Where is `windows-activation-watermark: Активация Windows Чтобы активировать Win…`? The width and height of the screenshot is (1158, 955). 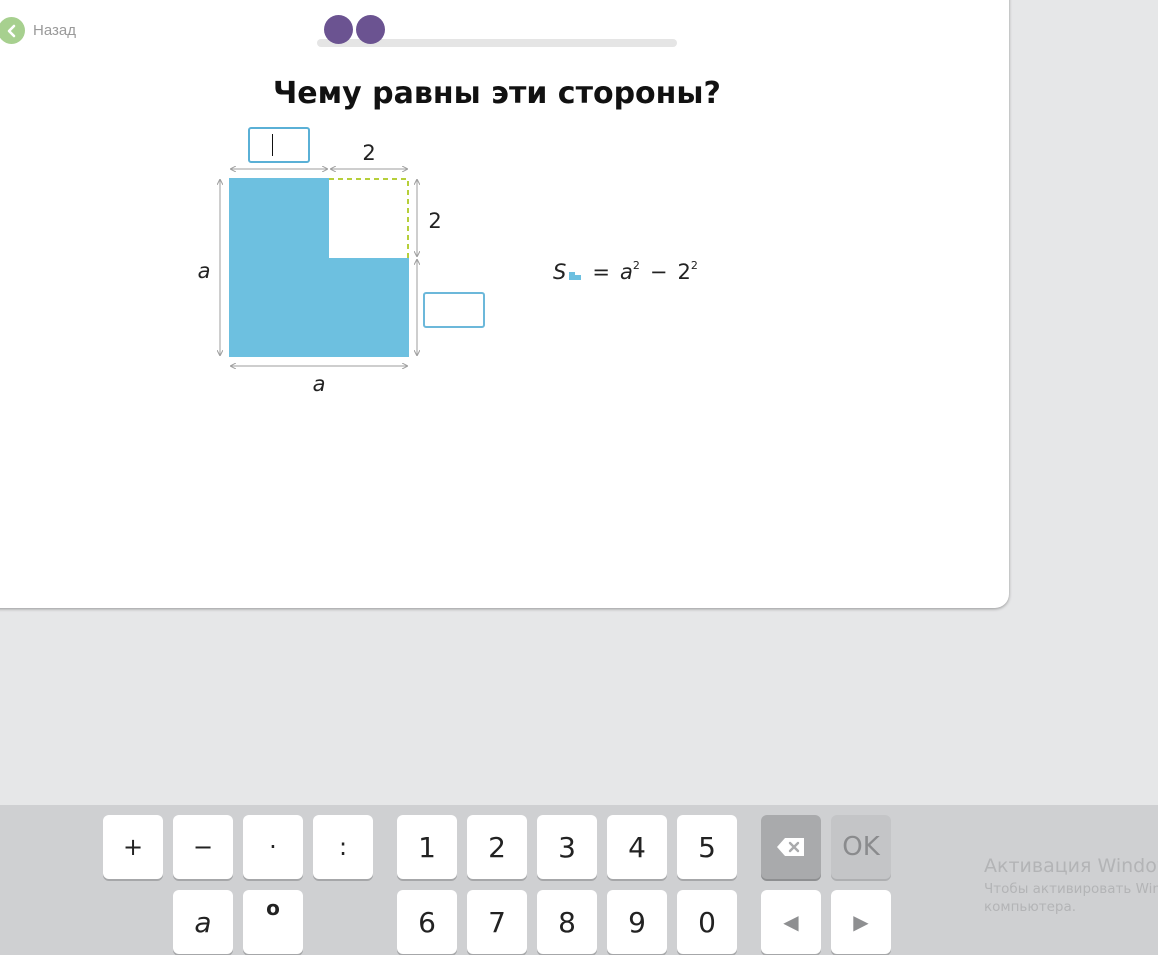 windows-activation-watermark: Активация Windows Чтобы активировать Win… is located at coordinates (1071, 885).